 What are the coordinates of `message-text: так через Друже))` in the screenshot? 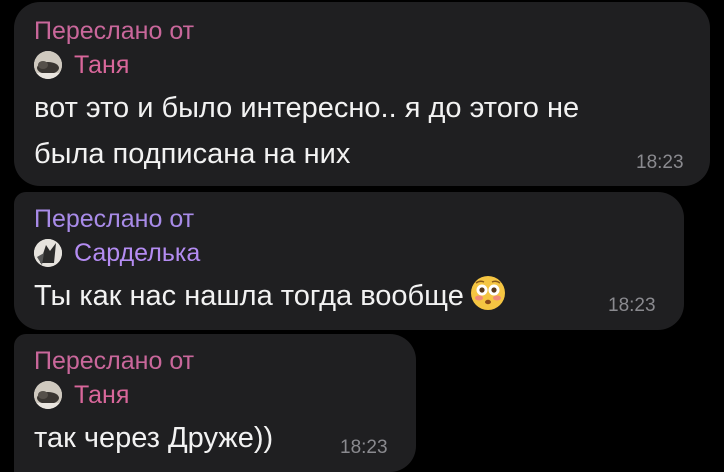 It's located at (154, 438).